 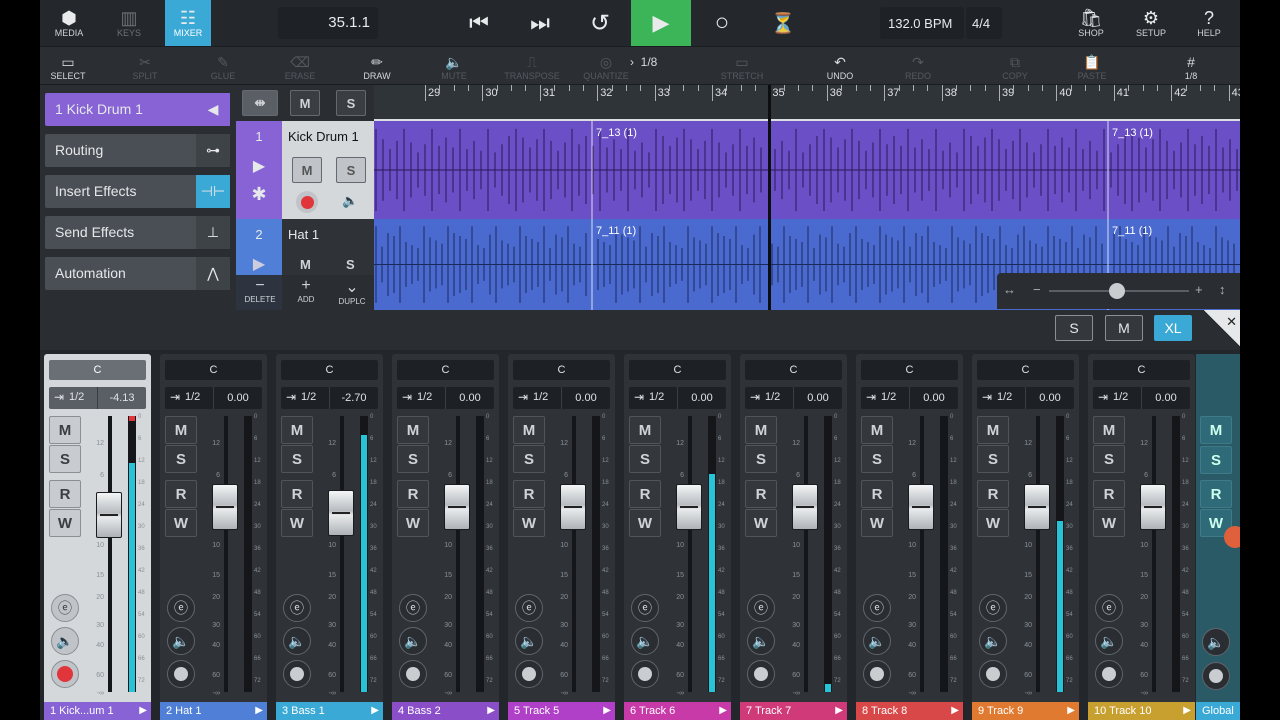 What do you see at coordinates (561, 711) in the screenshot?
I see `channel-name: 5 Track 5 ▶` at bounding box center [561, 711].